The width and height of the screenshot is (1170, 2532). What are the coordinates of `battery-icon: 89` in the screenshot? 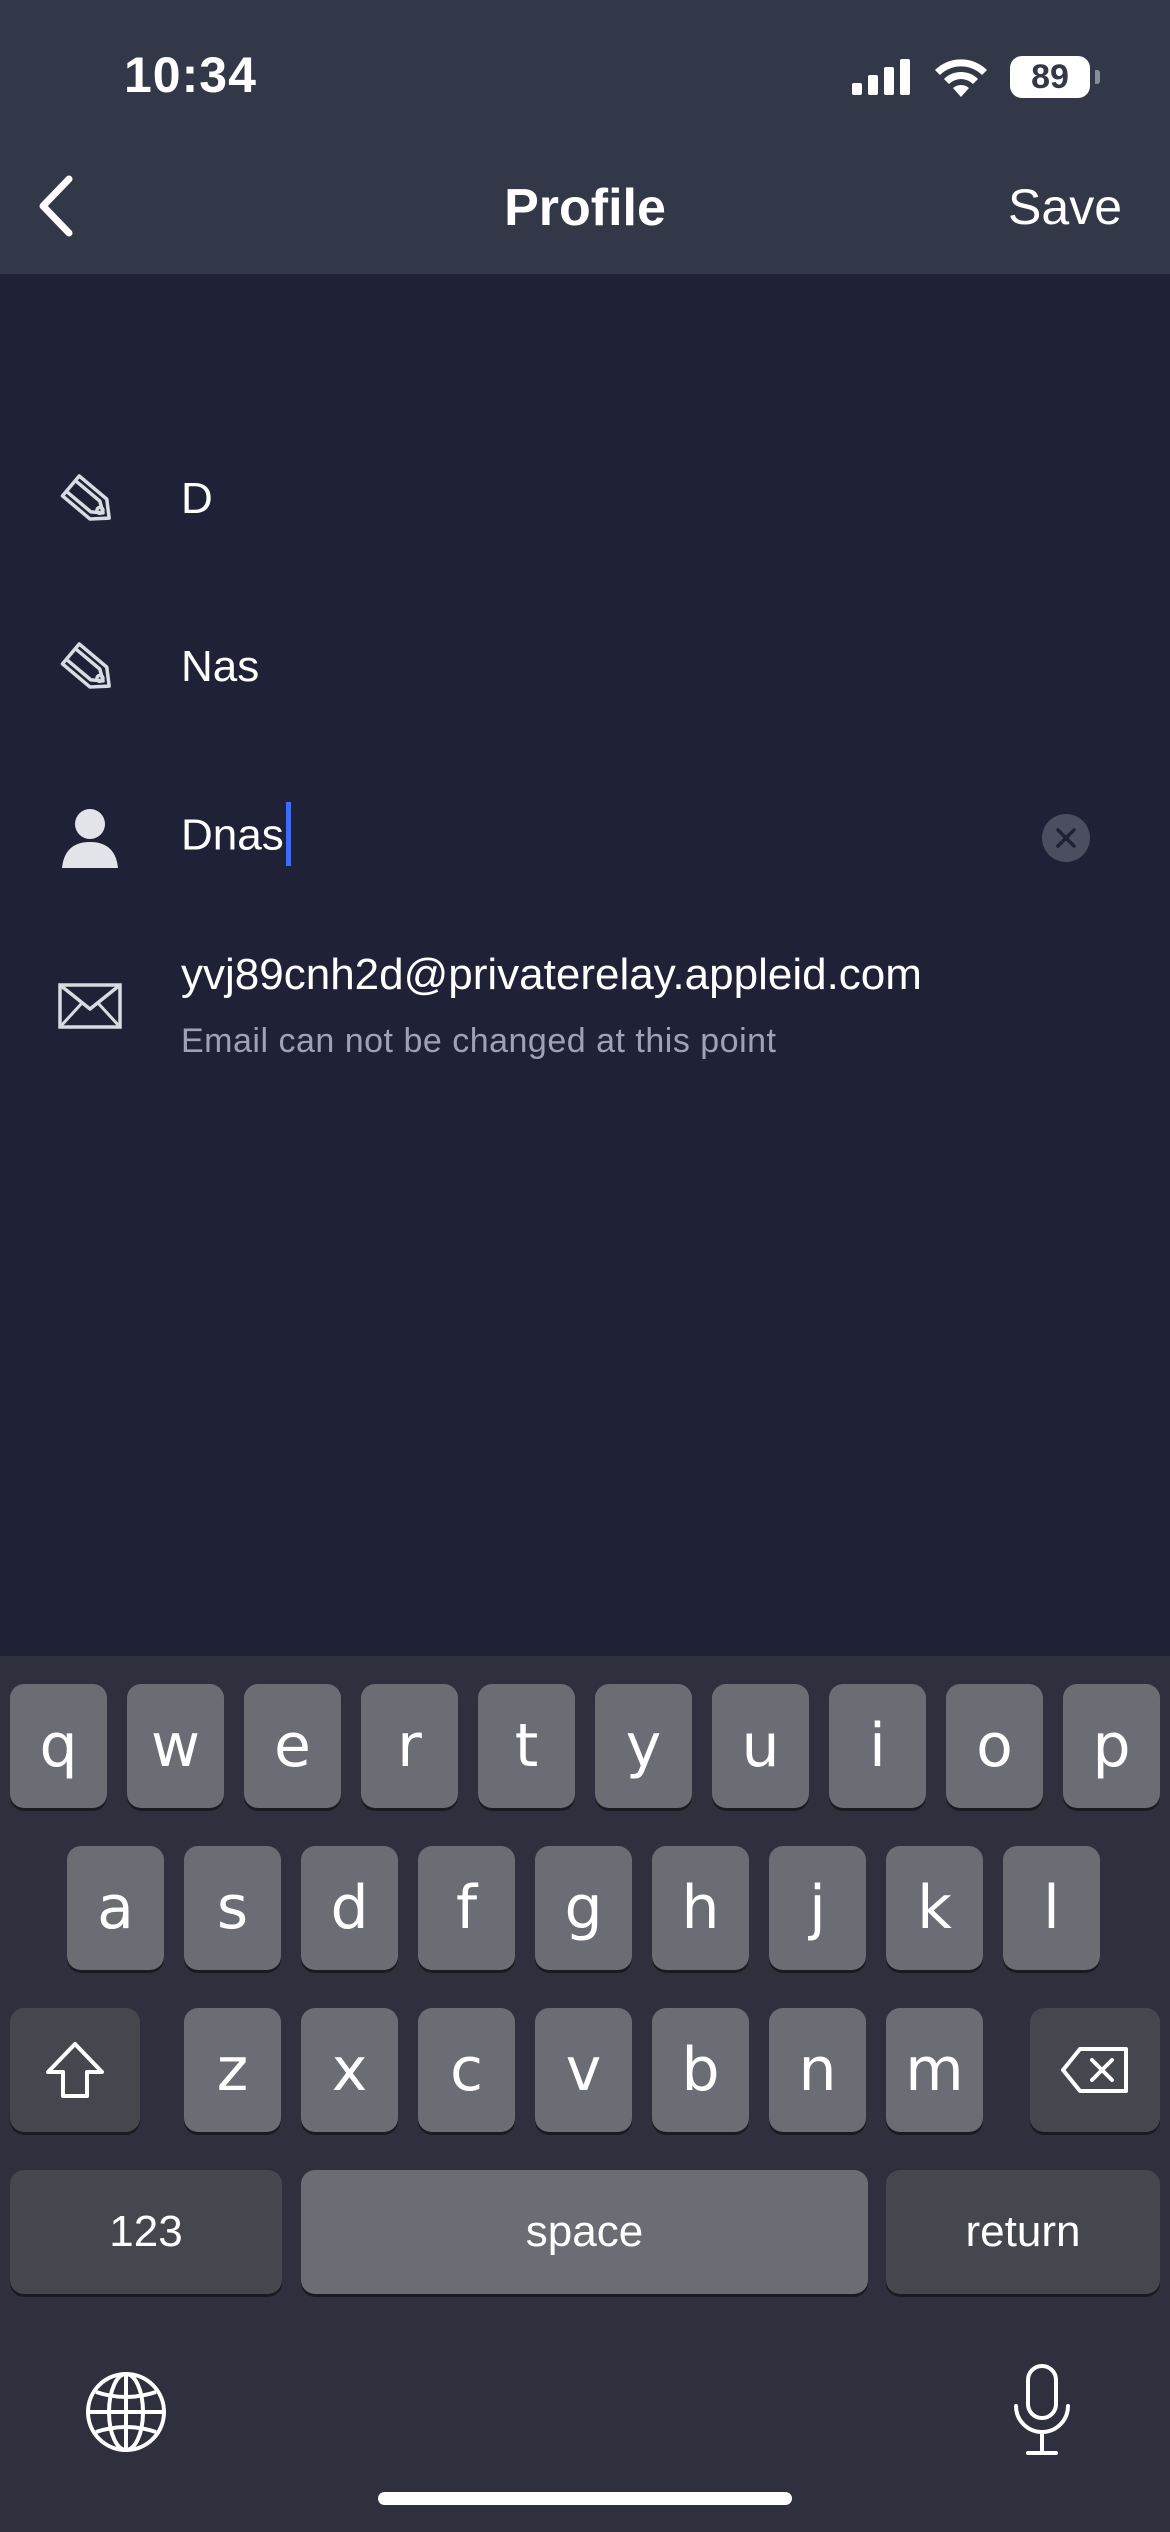 It's located at (1055, 77).